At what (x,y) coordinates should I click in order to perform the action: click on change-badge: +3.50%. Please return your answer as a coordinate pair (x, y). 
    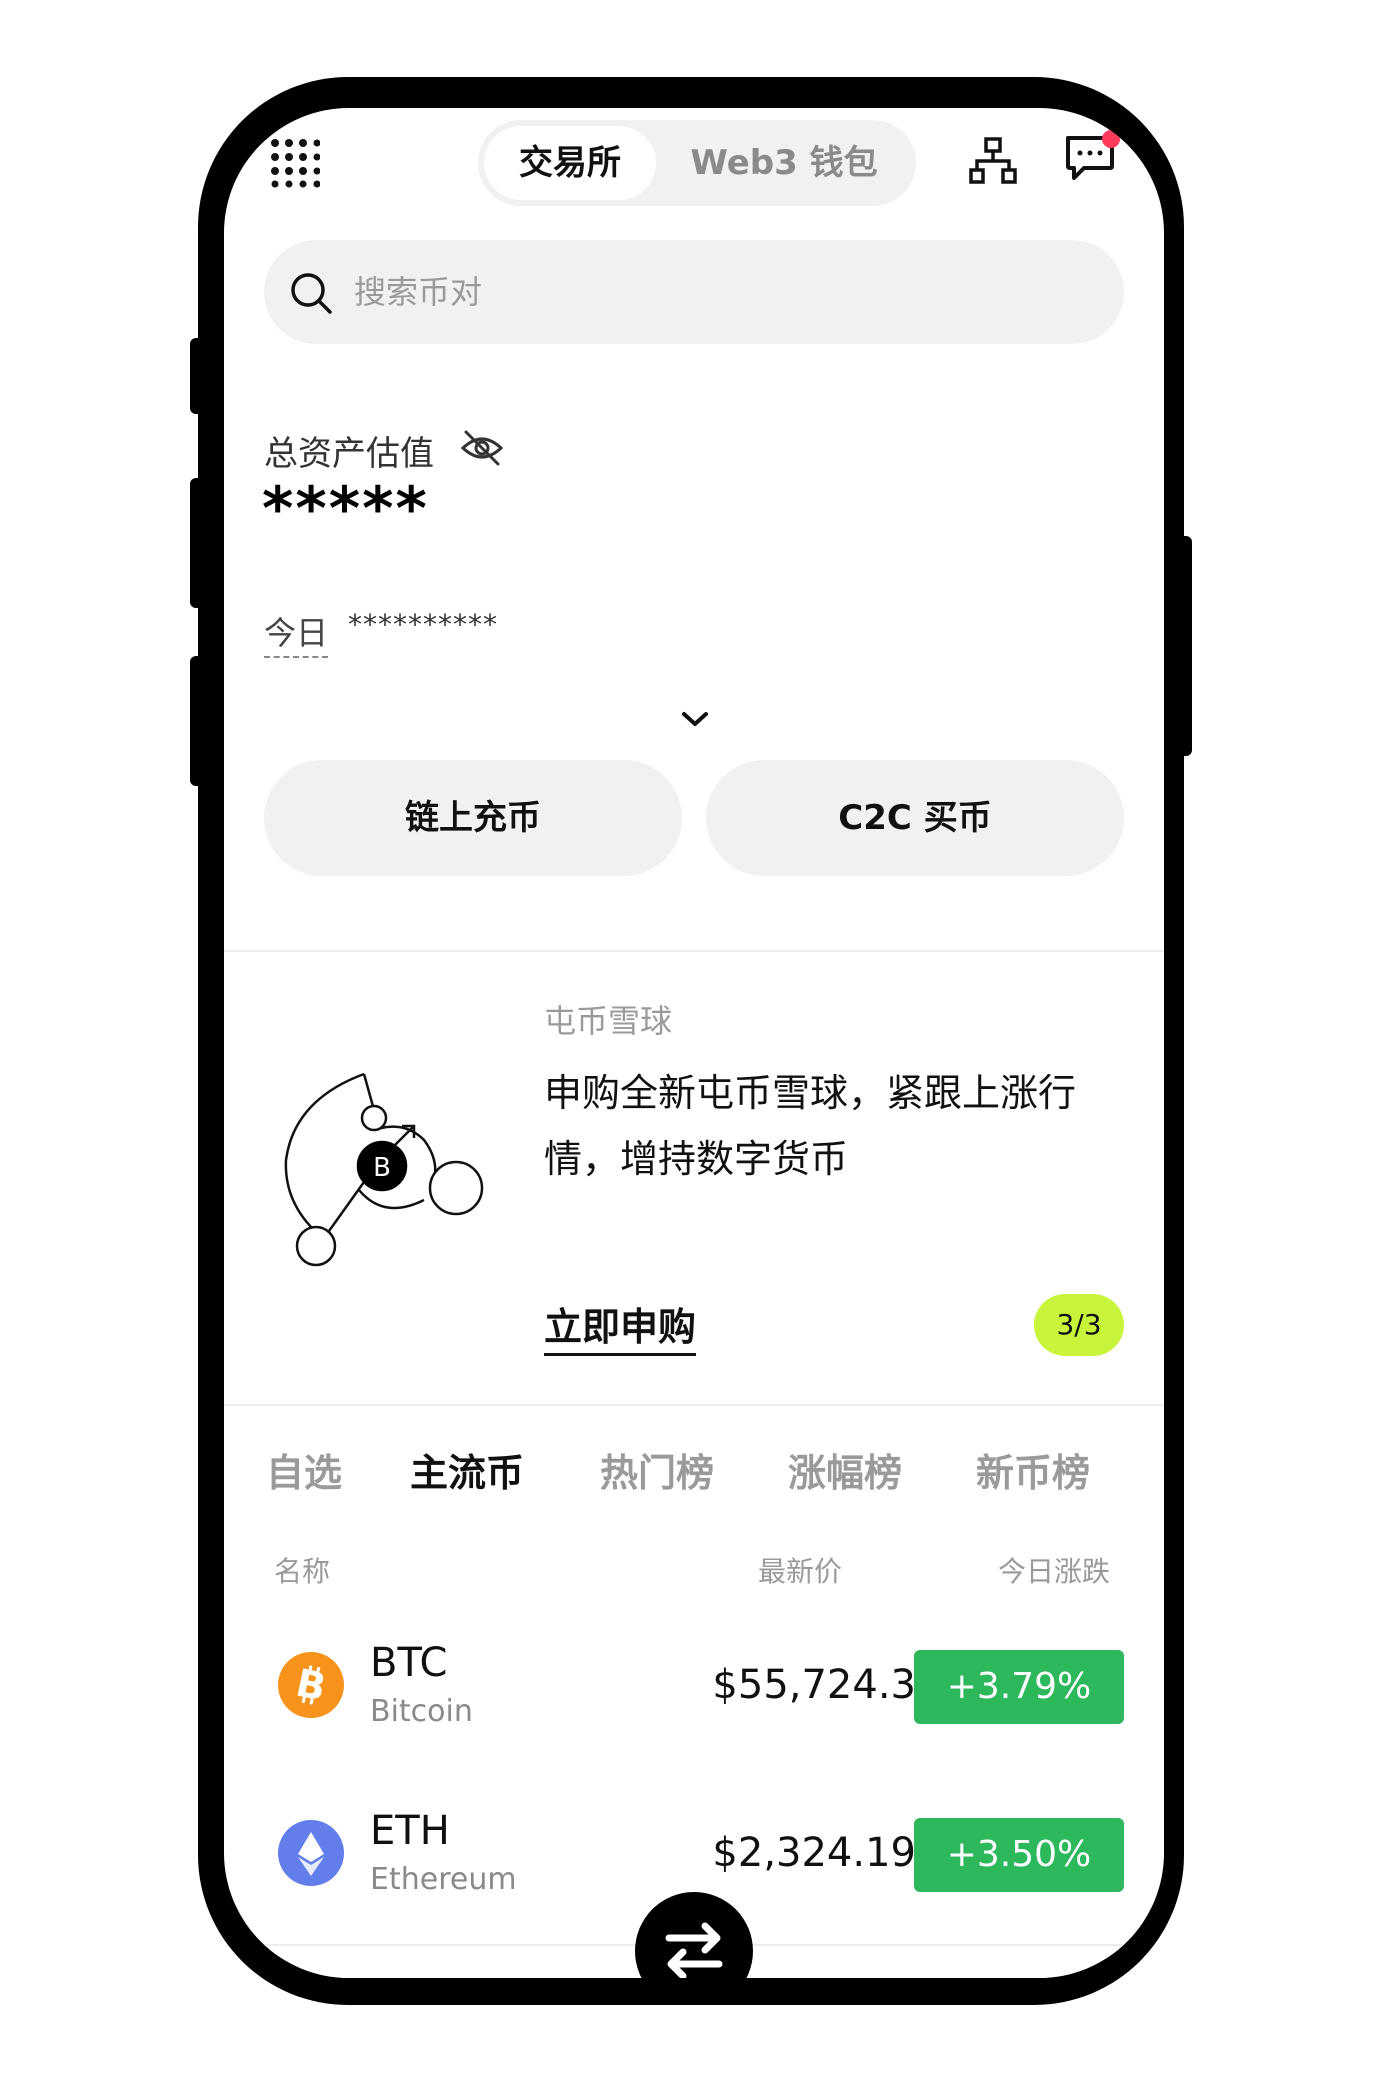
    Looking at the image, I should click on (1019, 1855).